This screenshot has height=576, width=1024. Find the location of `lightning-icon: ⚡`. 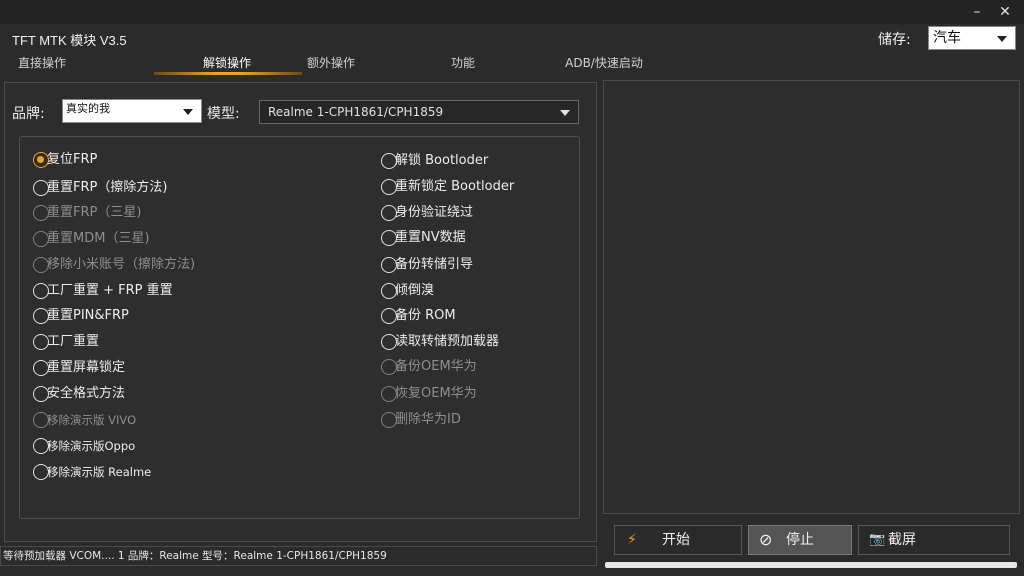

lightning-icon: ⚡ is located at coordinates (632, 540).